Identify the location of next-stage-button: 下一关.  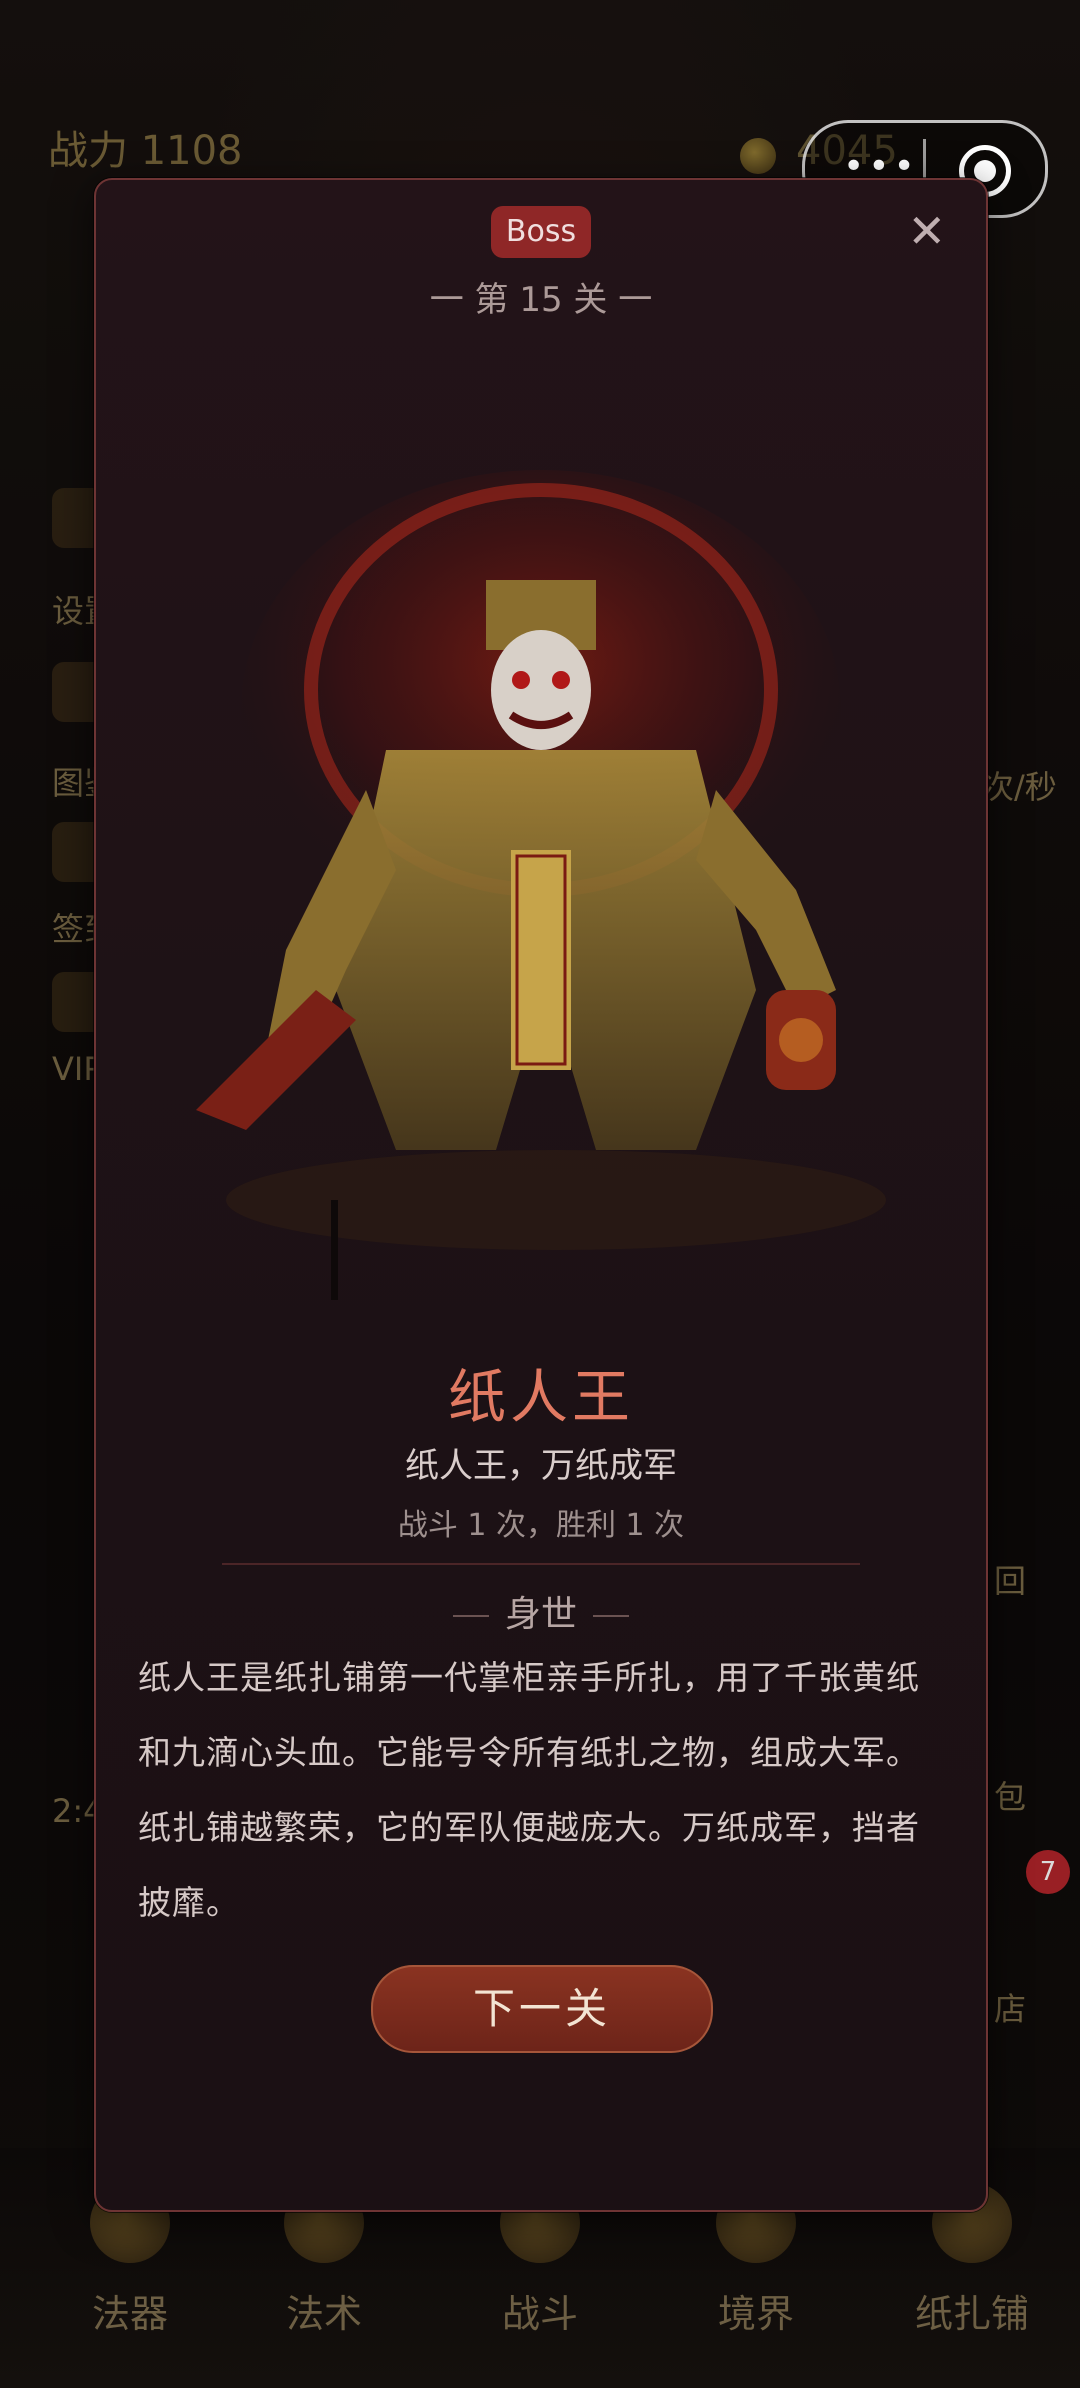
(542, 2009).